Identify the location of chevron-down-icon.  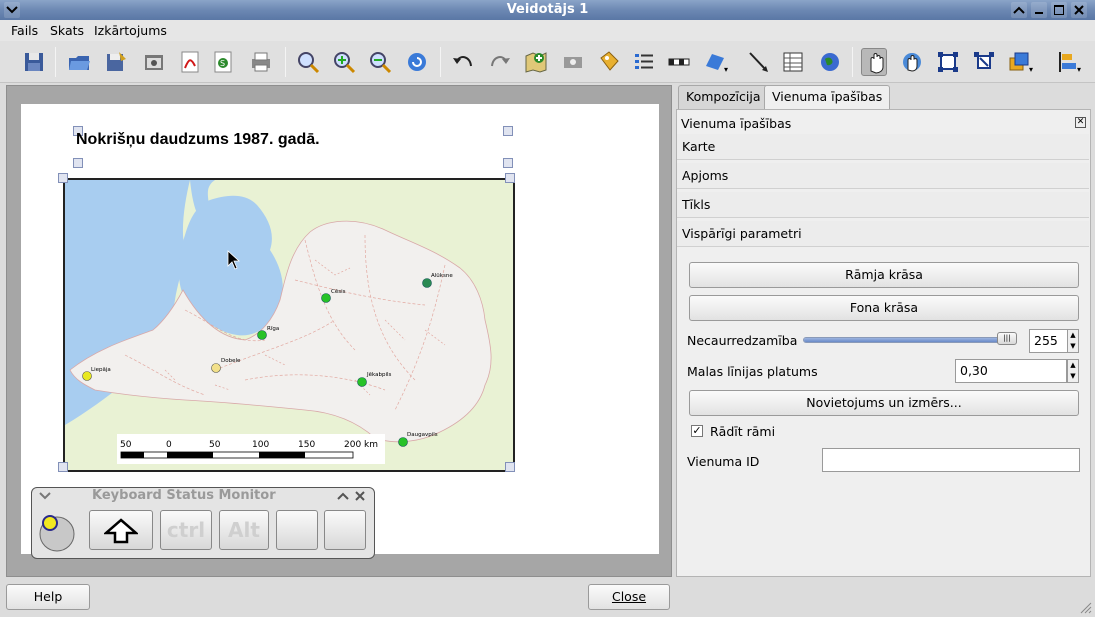
(45, 497).